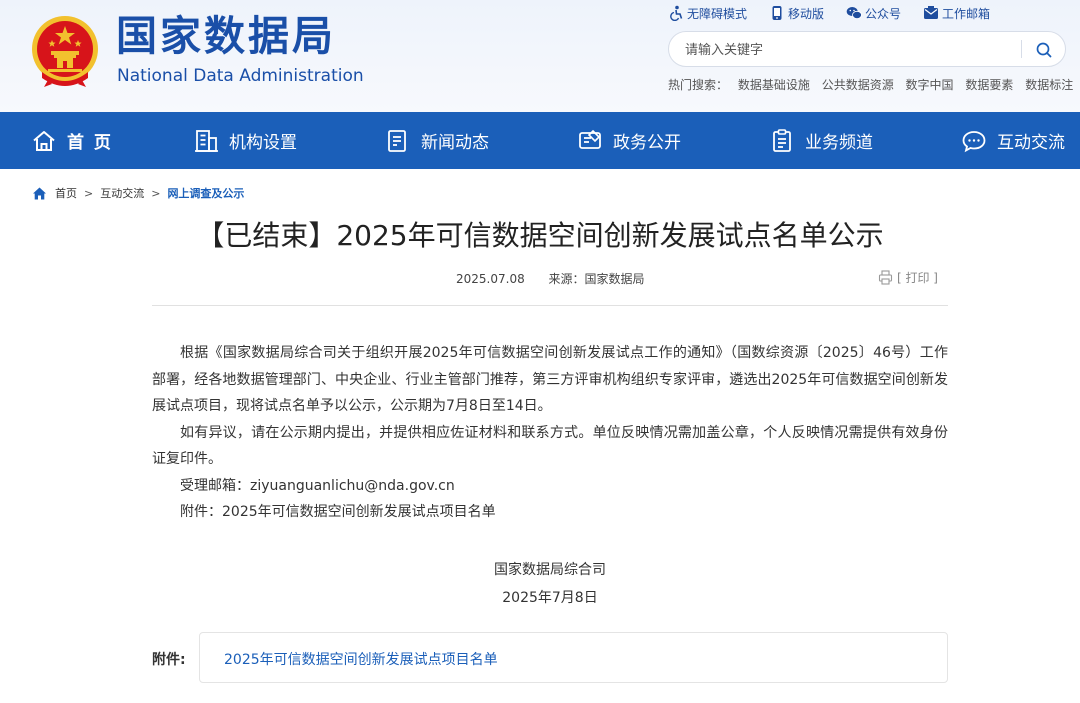 The image size is (1080, 703). Describe the element at coordinates (782, 140) in the screenshot. I see `clipboard-icon` at that location.